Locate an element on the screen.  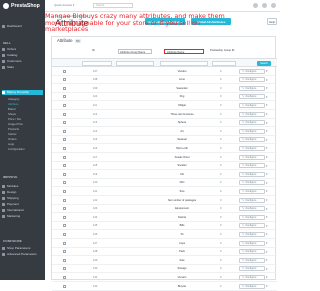
column-header-group-id: Prestashop Group ID is located at coordinates (222, 50).